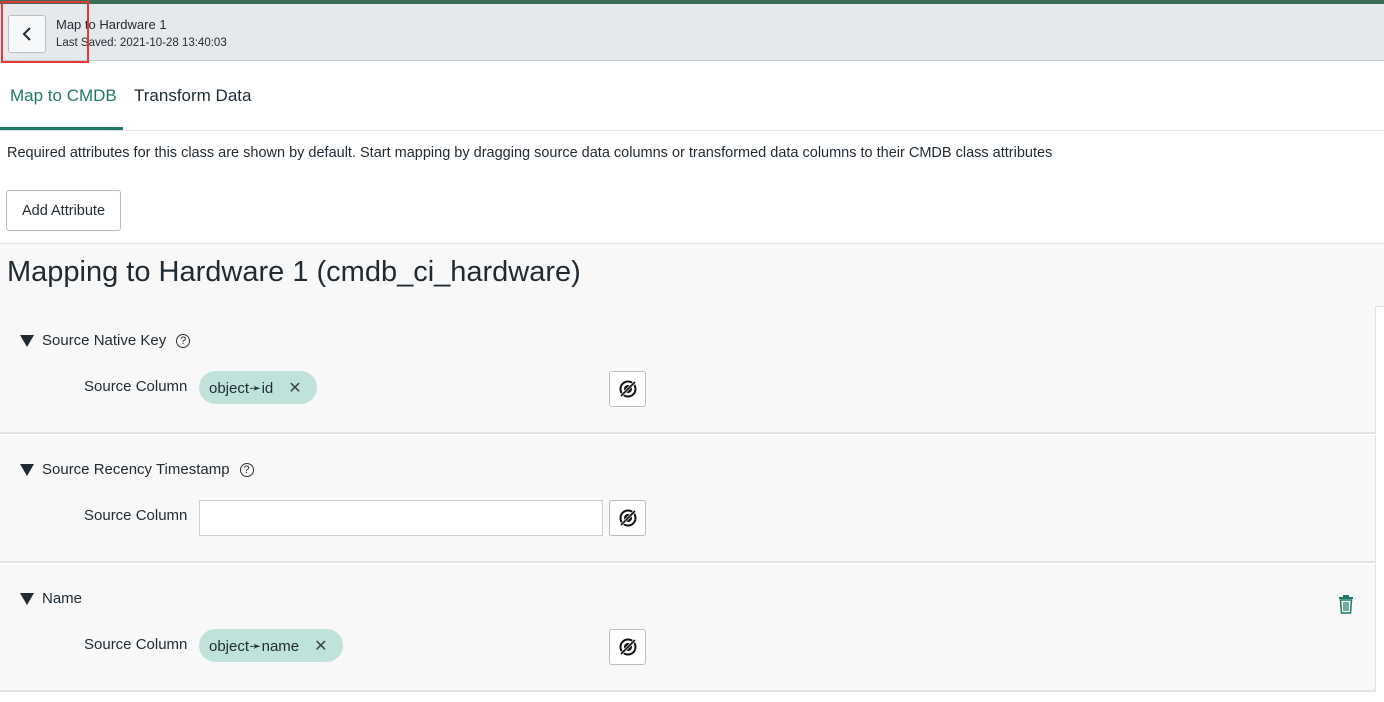 The height and width of the screenshot is (702, 1384). I want to click on source-column-chip: object➛id ✕, so click(258, 387).